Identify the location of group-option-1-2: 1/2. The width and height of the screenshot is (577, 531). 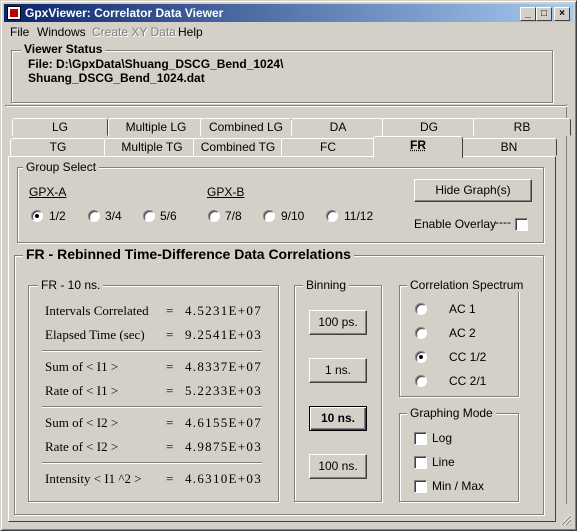
(57, 216).